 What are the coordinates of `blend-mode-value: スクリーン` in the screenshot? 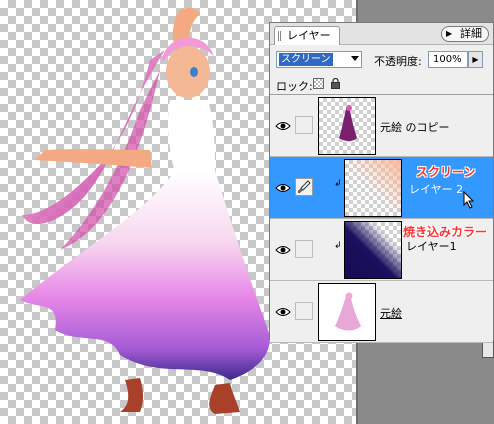 It's located at (306, 59).